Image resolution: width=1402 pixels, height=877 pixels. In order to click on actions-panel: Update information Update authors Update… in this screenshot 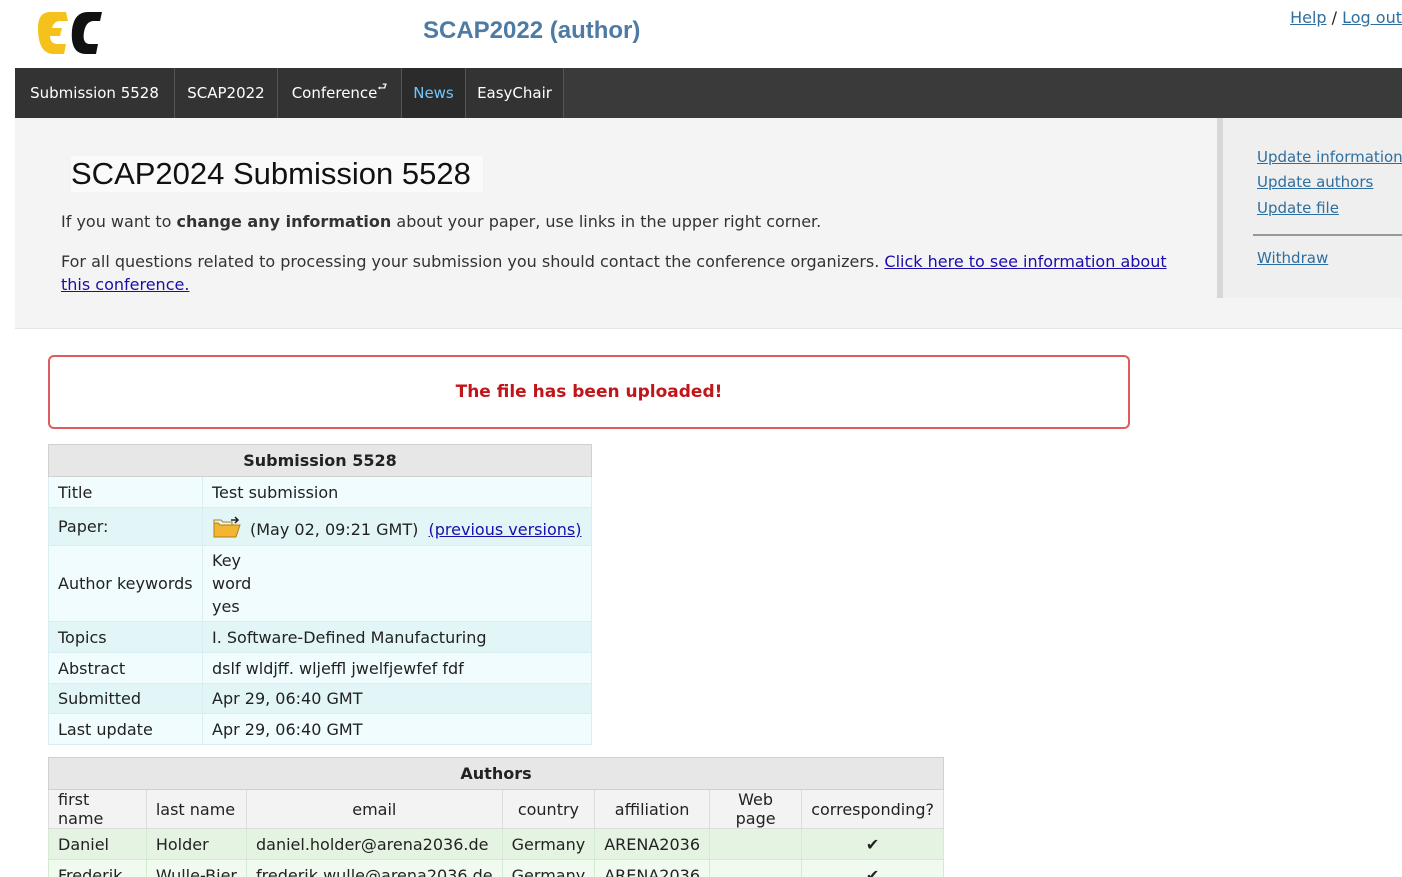, I will do `click(1309, 208)`.